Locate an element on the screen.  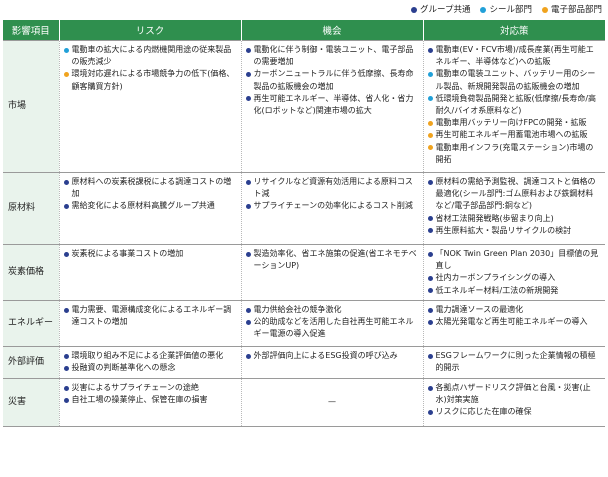
list-item: 低環境負荷製品開発と拡販(低摩擦/長寿命/高耐久/バイオ系原料など) is located at coordinates (514, 105).